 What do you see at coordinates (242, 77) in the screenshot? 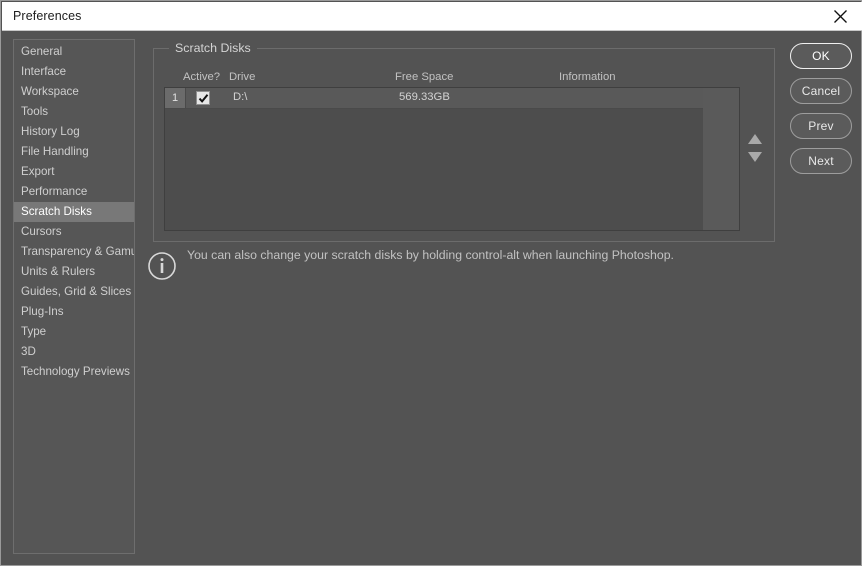
I see `column-header-drive: Drive` at bounding box center [242, 77].